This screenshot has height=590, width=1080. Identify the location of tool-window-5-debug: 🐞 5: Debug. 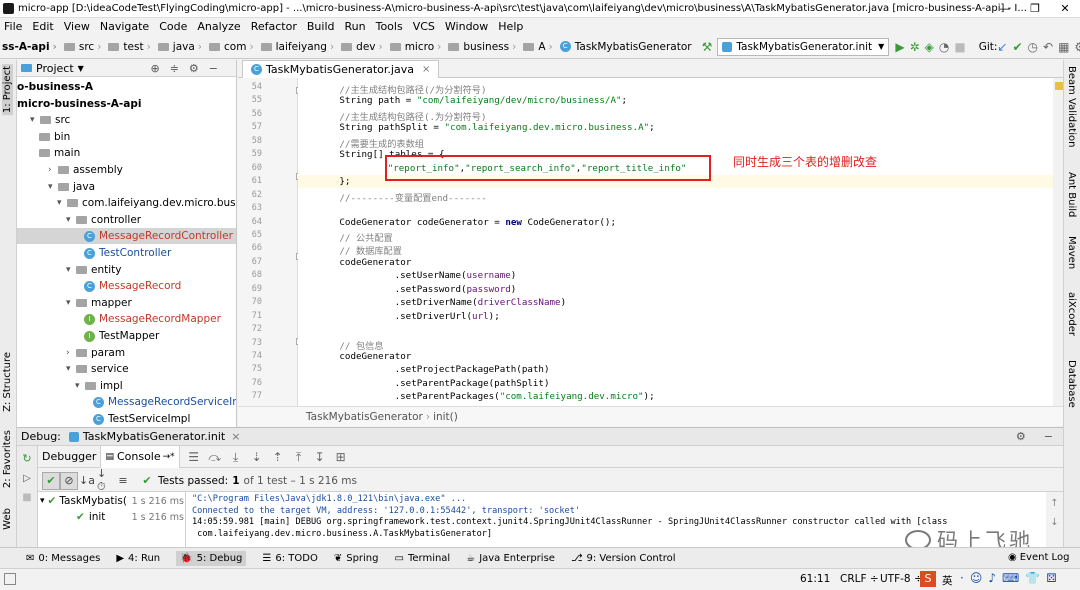
(211, 558).